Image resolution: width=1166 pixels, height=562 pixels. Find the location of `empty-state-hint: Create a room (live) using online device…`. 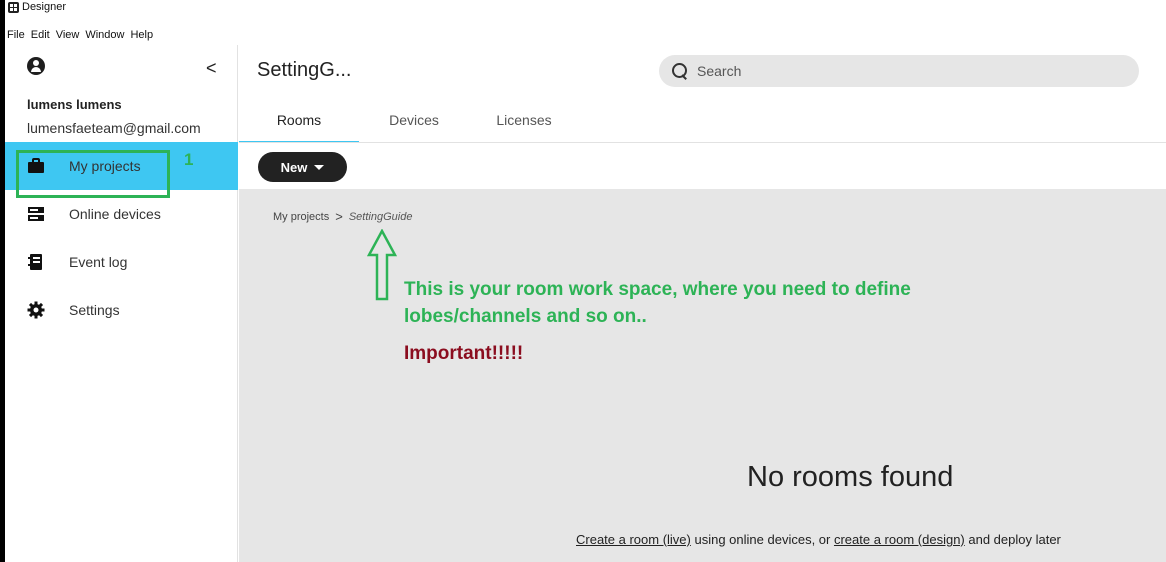

empty-state-hint: Create a room (live) using online device… is located at coordinates (818, 539).